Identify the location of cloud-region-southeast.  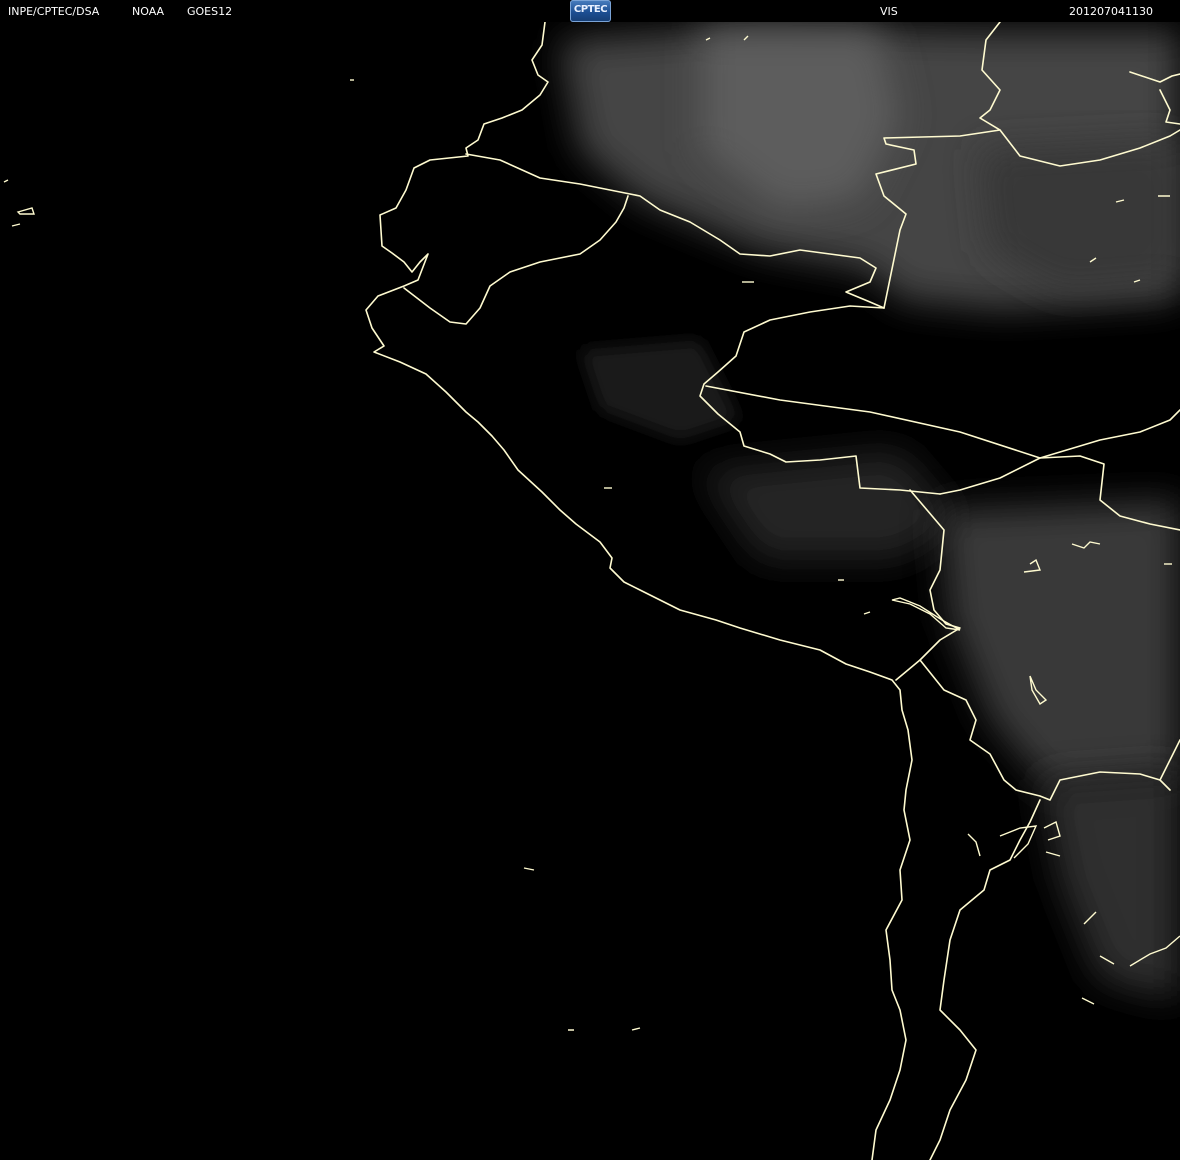
(1110, 885).